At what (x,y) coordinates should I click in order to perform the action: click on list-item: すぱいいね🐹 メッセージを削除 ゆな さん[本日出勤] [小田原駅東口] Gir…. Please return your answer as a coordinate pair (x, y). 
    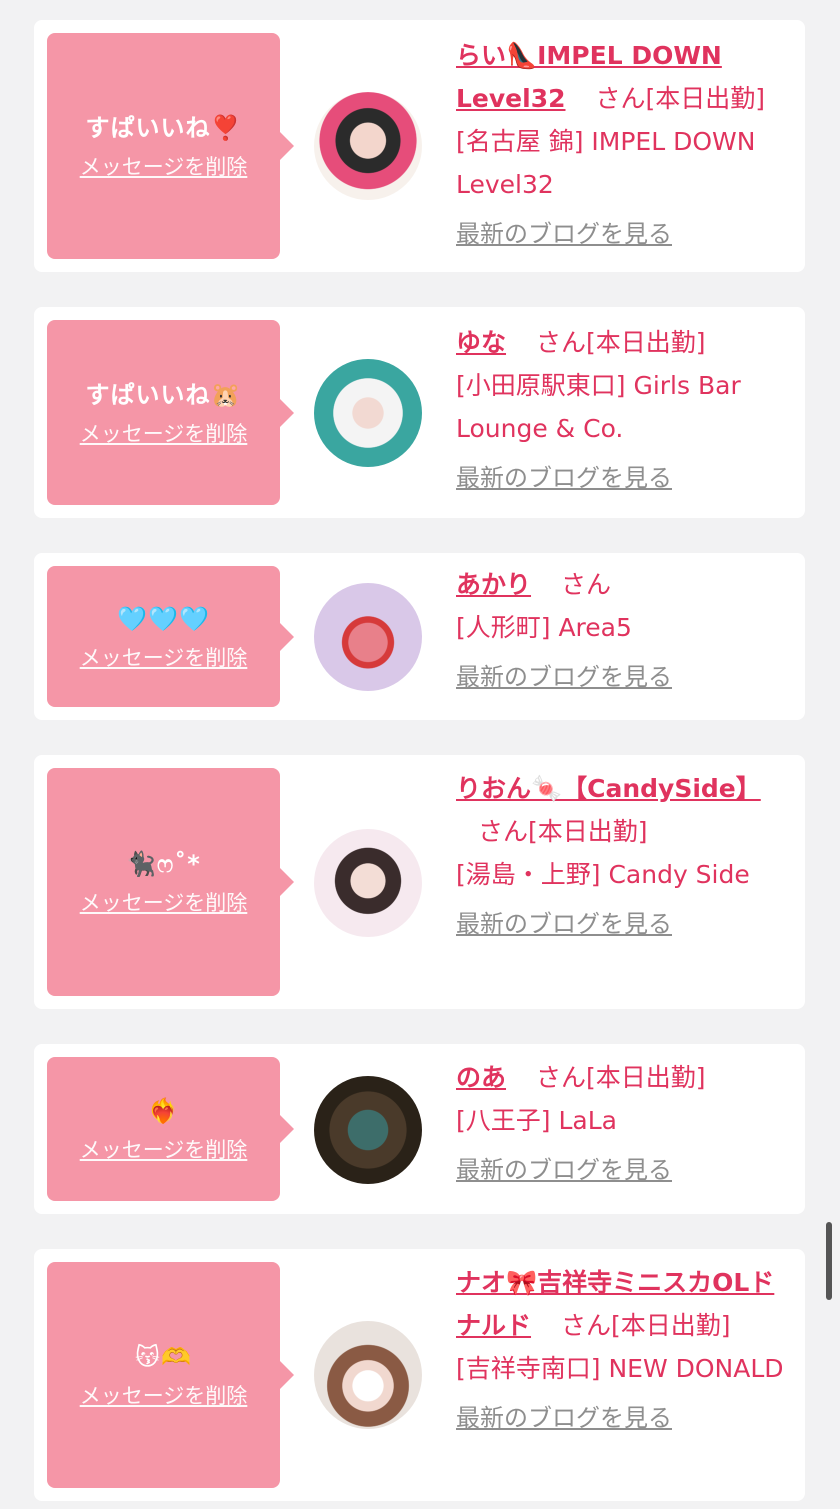
    Looking at the image, I should click on (419, 412).